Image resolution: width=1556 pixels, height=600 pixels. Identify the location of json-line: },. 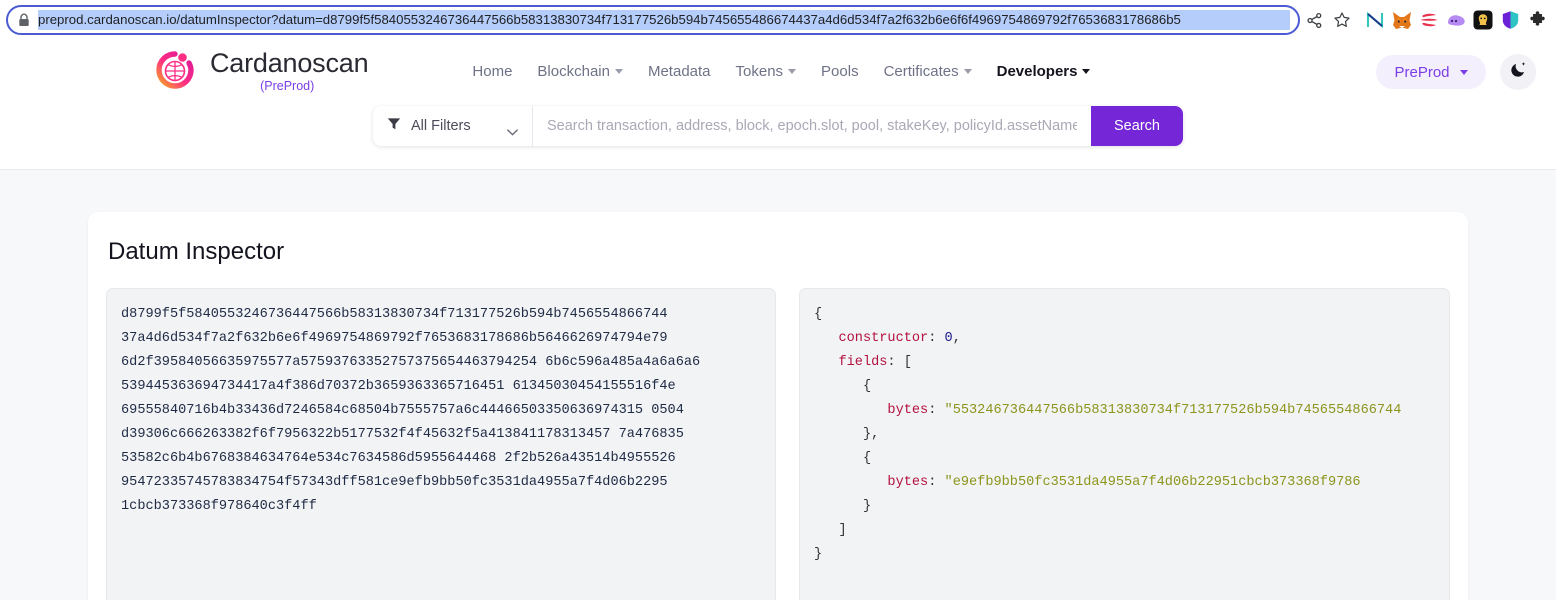
(847, 434).